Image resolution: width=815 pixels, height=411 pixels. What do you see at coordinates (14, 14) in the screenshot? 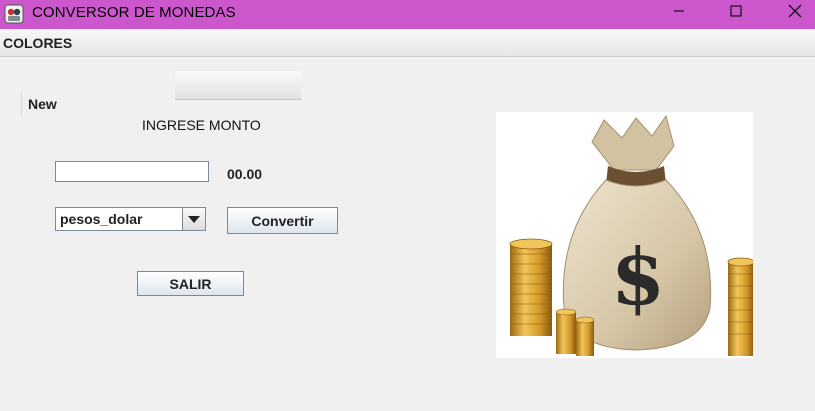
I see `app-icon` at bounding box center [14, 14].